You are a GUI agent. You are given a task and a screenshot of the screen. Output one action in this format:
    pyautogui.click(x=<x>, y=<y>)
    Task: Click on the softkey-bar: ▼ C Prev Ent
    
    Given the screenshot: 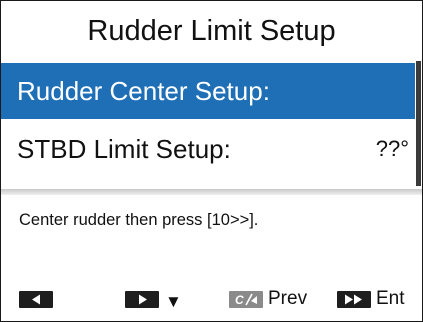 What is the action you would take?
    pyautogui.click(x=211, y=304)
    